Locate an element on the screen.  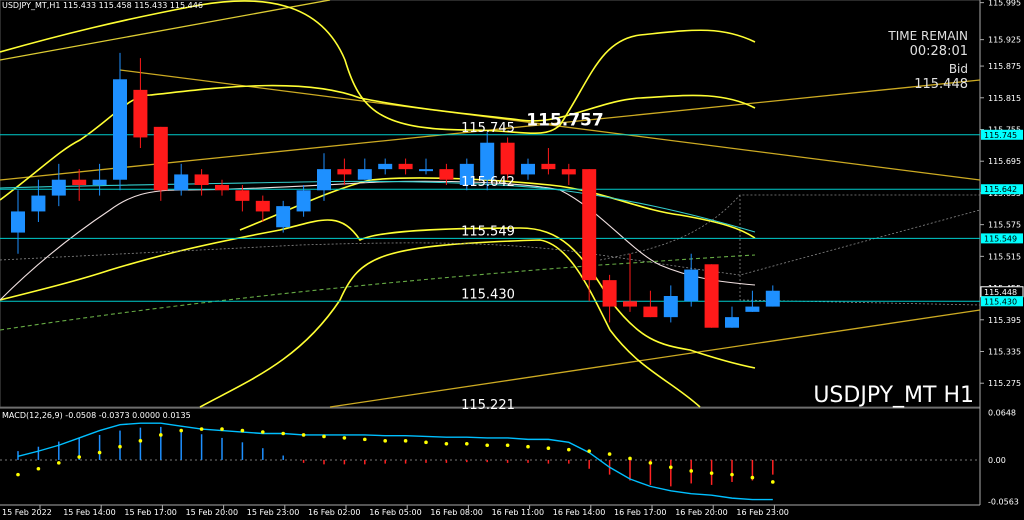
macd-axis-label: 0.00 is located at coordinates (997, 460).